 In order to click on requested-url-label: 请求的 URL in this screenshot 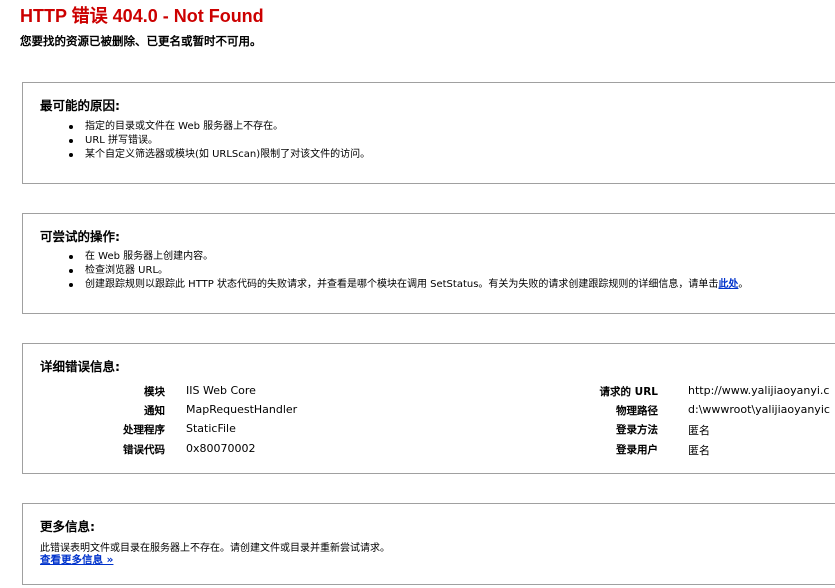, I will do `click(628, 392)`.